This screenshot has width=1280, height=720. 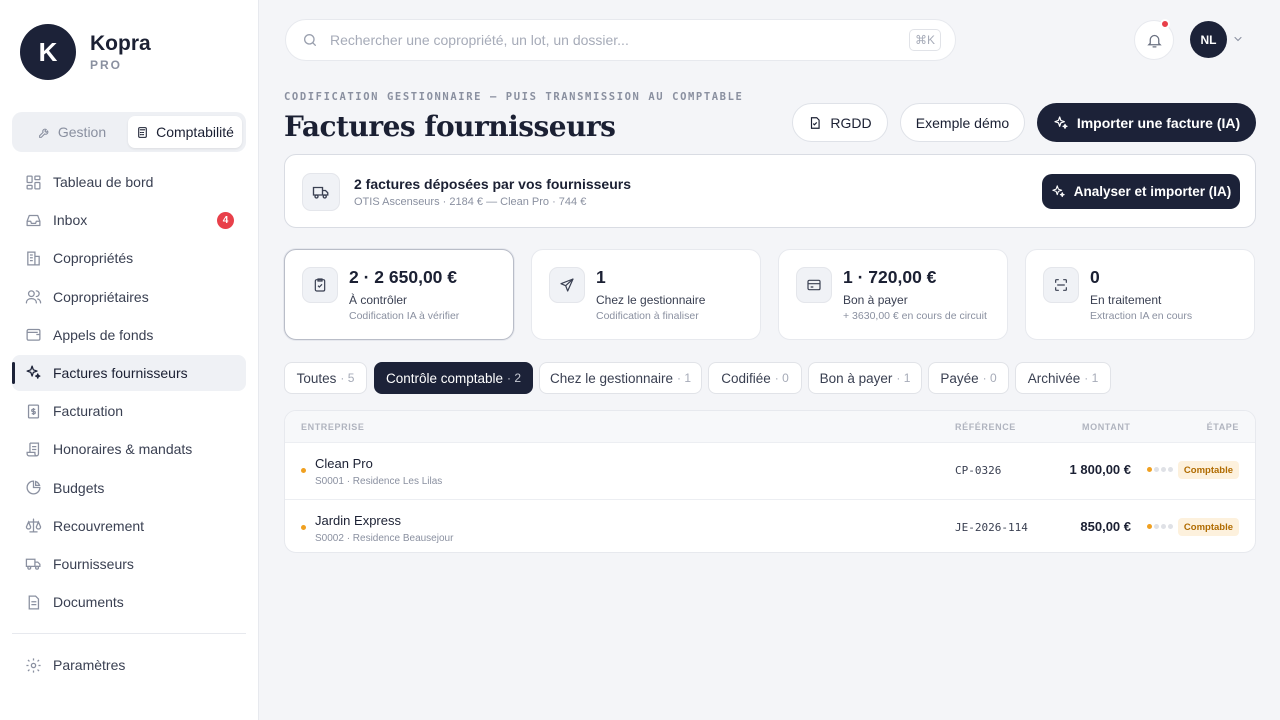 I want to click on sidebar-item-label: Factures fournisseurs, so click(x=120, y=372).